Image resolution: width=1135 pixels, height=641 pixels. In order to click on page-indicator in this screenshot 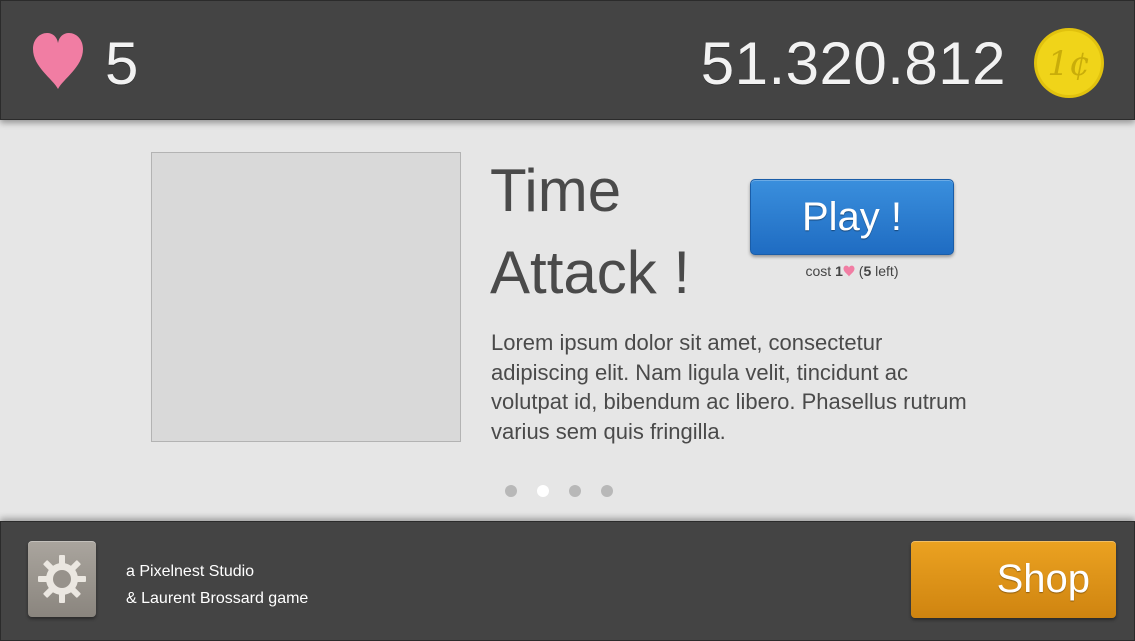, I will do `click(559, 491)`.